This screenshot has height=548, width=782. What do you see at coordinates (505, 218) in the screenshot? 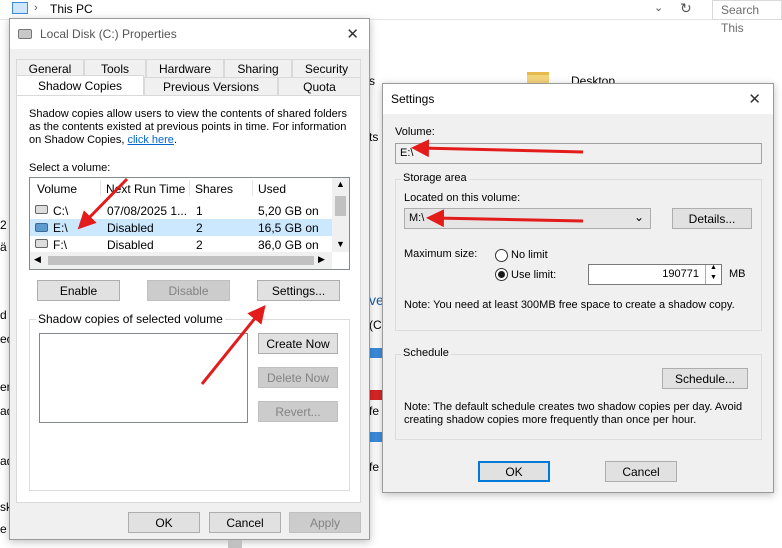
I see `arrow-to-located-volume` at bounding box center [505, 218].